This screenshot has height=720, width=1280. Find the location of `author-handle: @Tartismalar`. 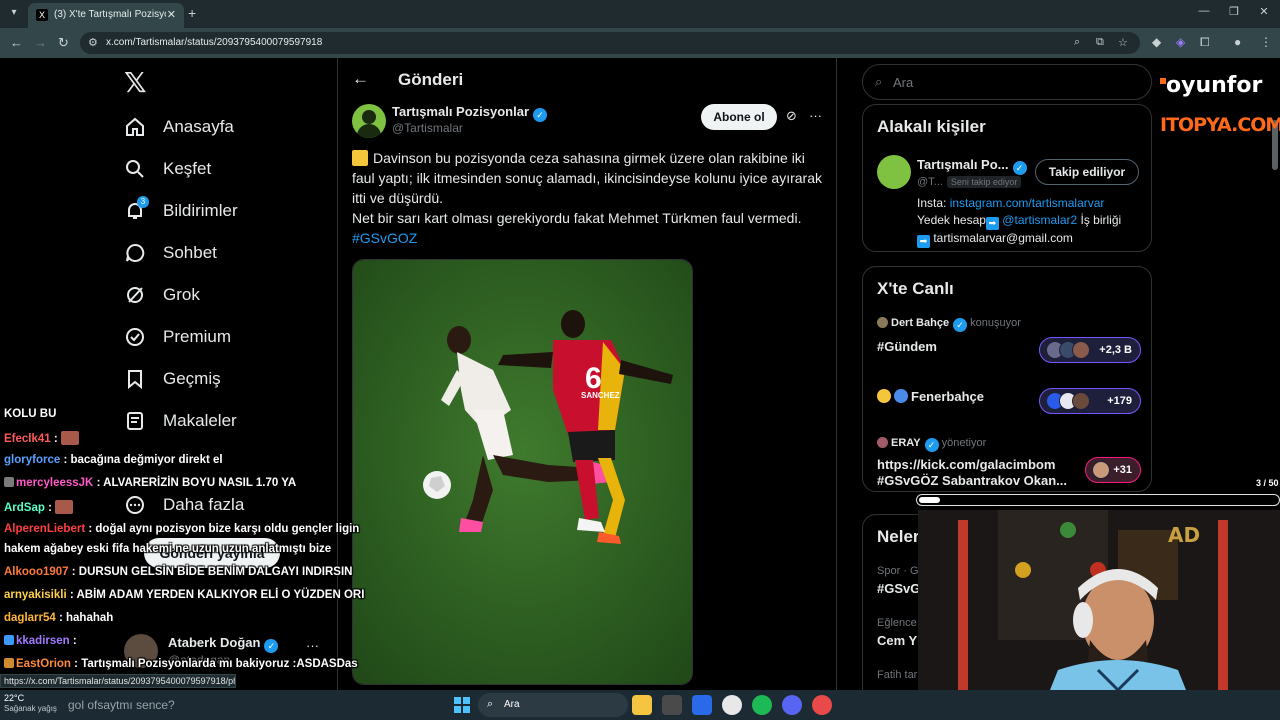

author-handle: @Tartismalar is located at coordinates (427, 128).